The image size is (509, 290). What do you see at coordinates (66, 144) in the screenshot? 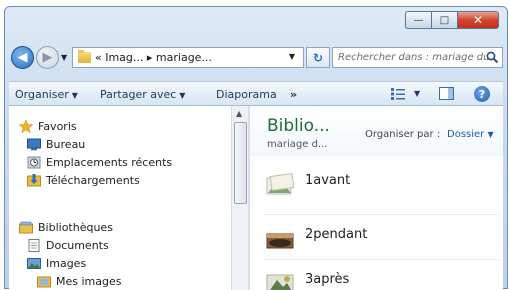
I see `nav-item-label: Bureau` at bounding box center [66, 144].